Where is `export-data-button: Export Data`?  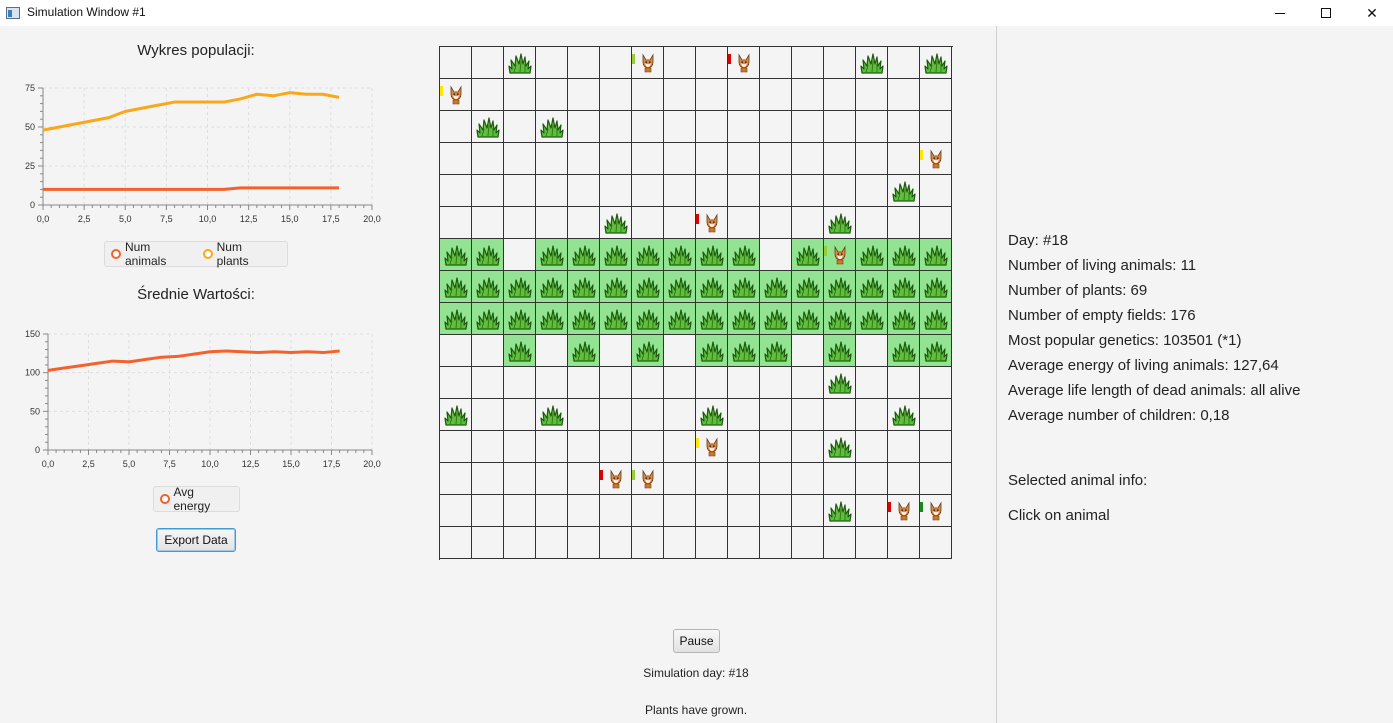 export-data-button: Export Data is located at coordinates (196, 540).